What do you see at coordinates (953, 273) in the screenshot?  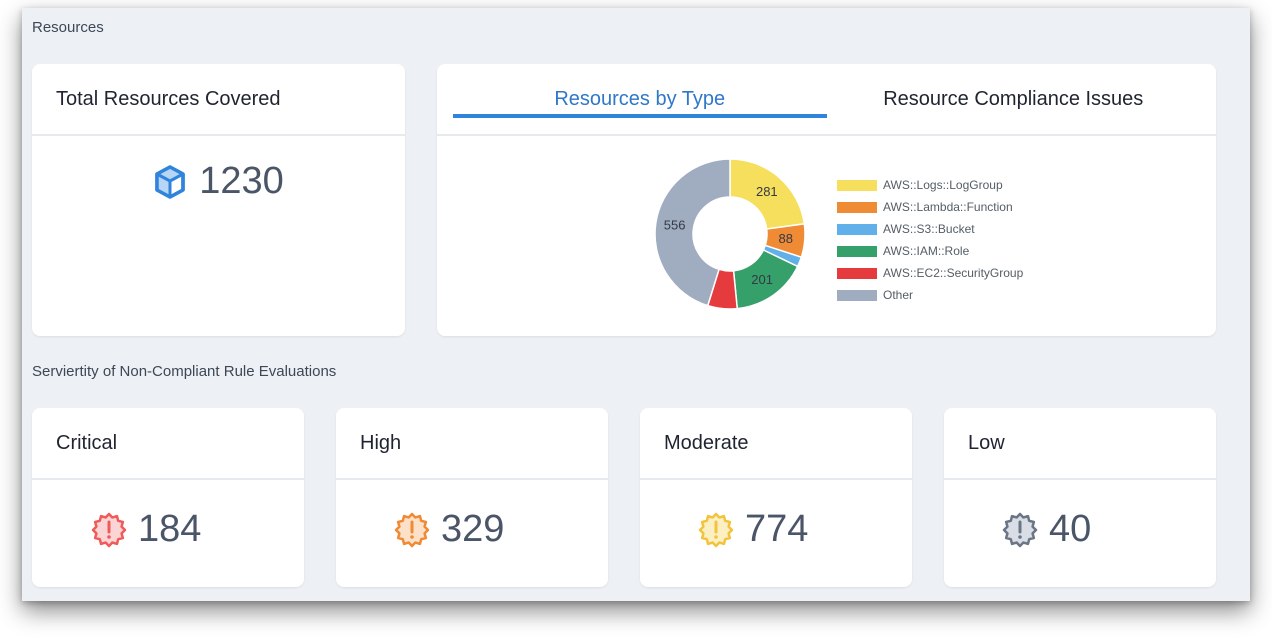 I see `legend-label: AWS::EC2::SecurityGroup` at bounding box center [953, 273].